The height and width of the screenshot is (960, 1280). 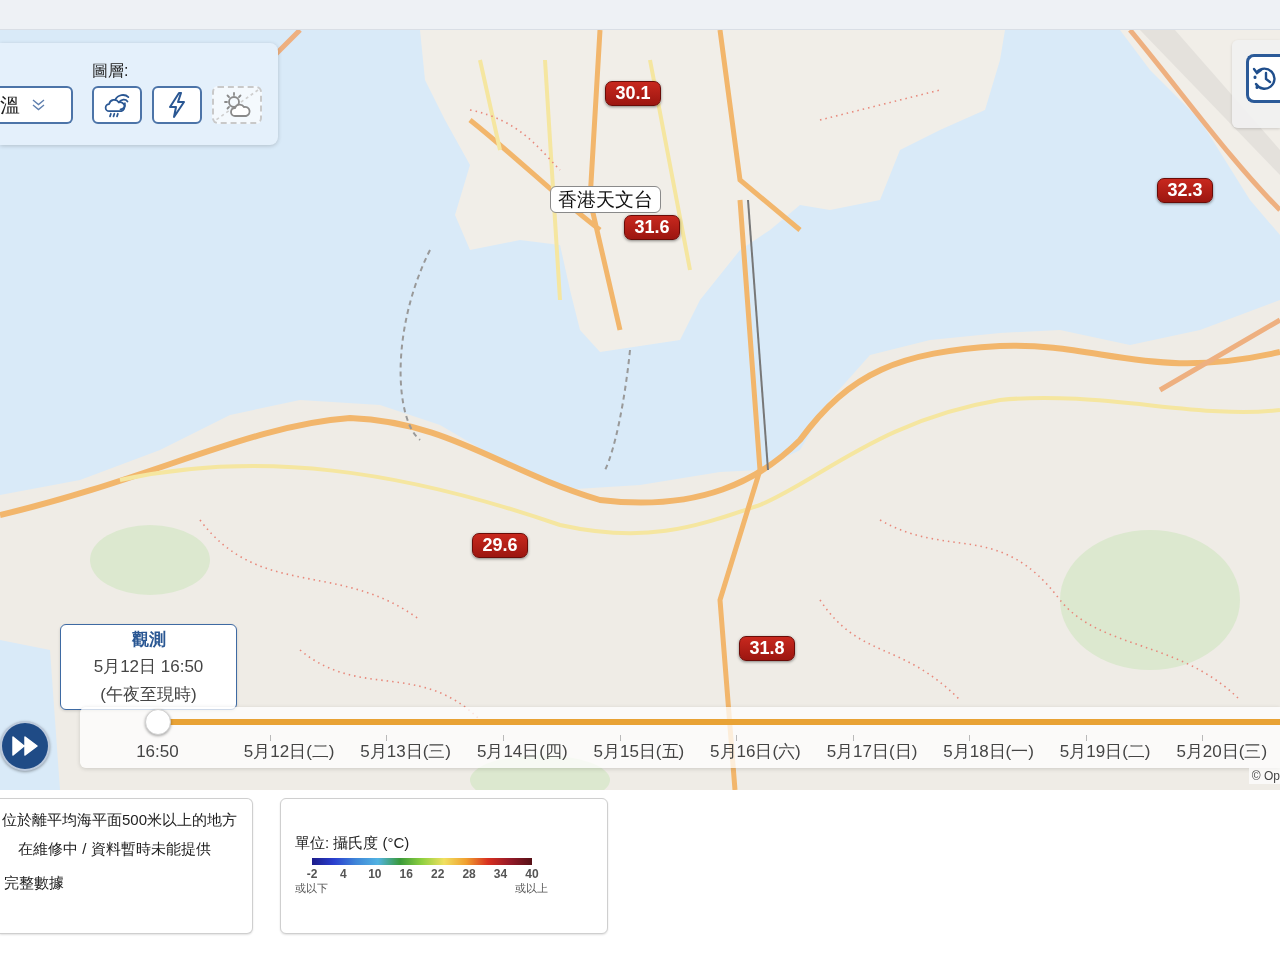 I want to click on timeline-track, so click(x=712, y=722).